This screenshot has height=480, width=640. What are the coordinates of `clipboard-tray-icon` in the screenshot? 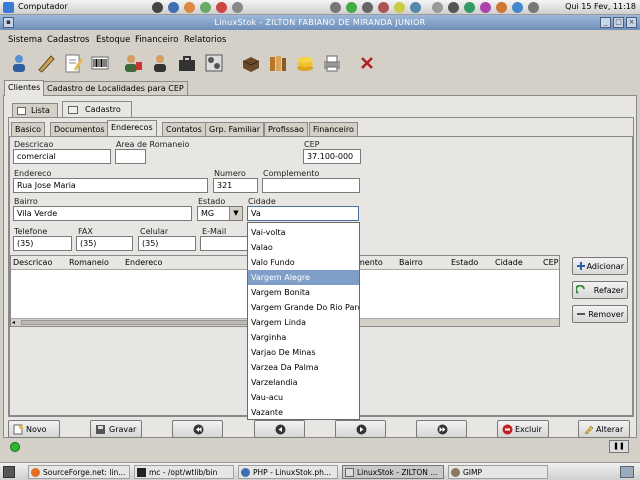 It's located at (469, 7).